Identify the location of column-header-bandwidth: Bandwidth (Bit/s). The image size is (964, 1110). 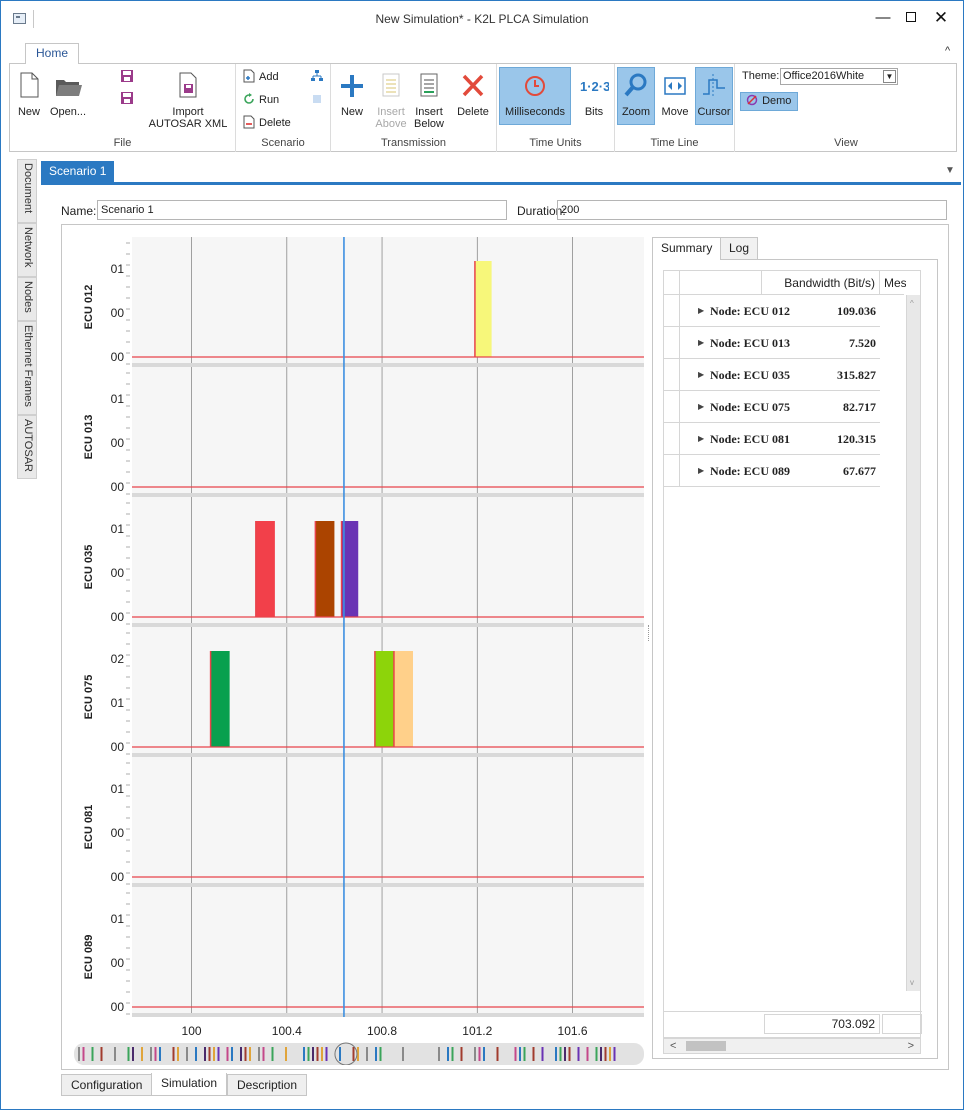
(821, 283).